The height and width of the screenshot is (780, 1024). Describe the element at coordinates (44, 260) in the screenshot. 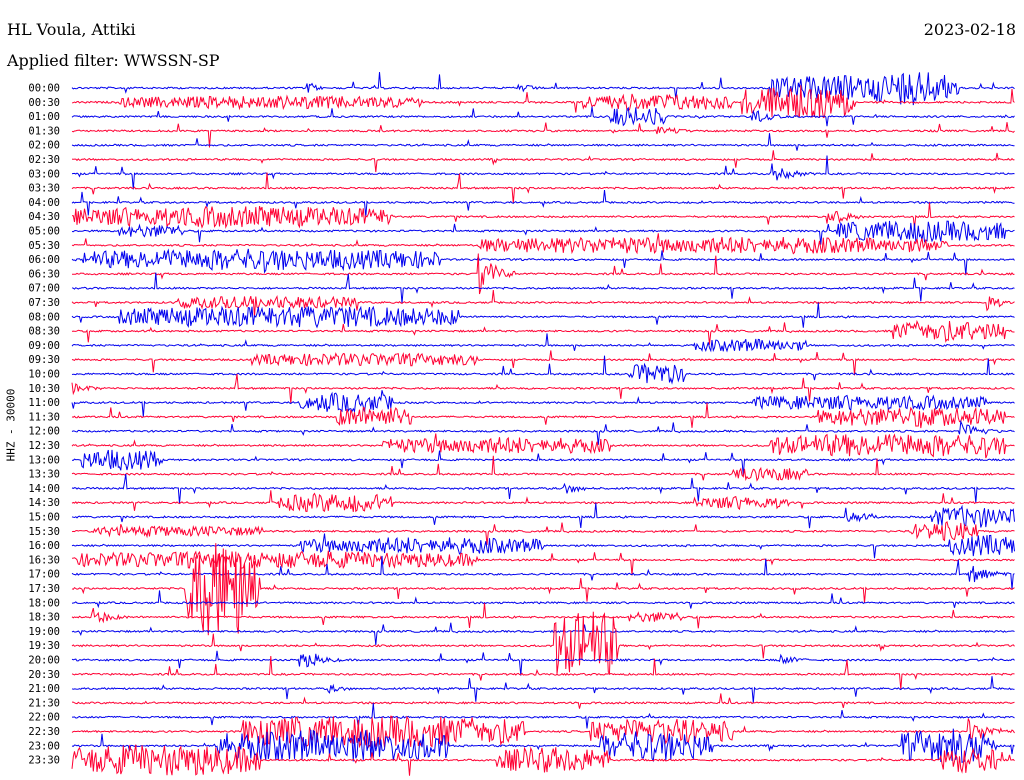

I see `time-tick-label: 06:00` at that location.